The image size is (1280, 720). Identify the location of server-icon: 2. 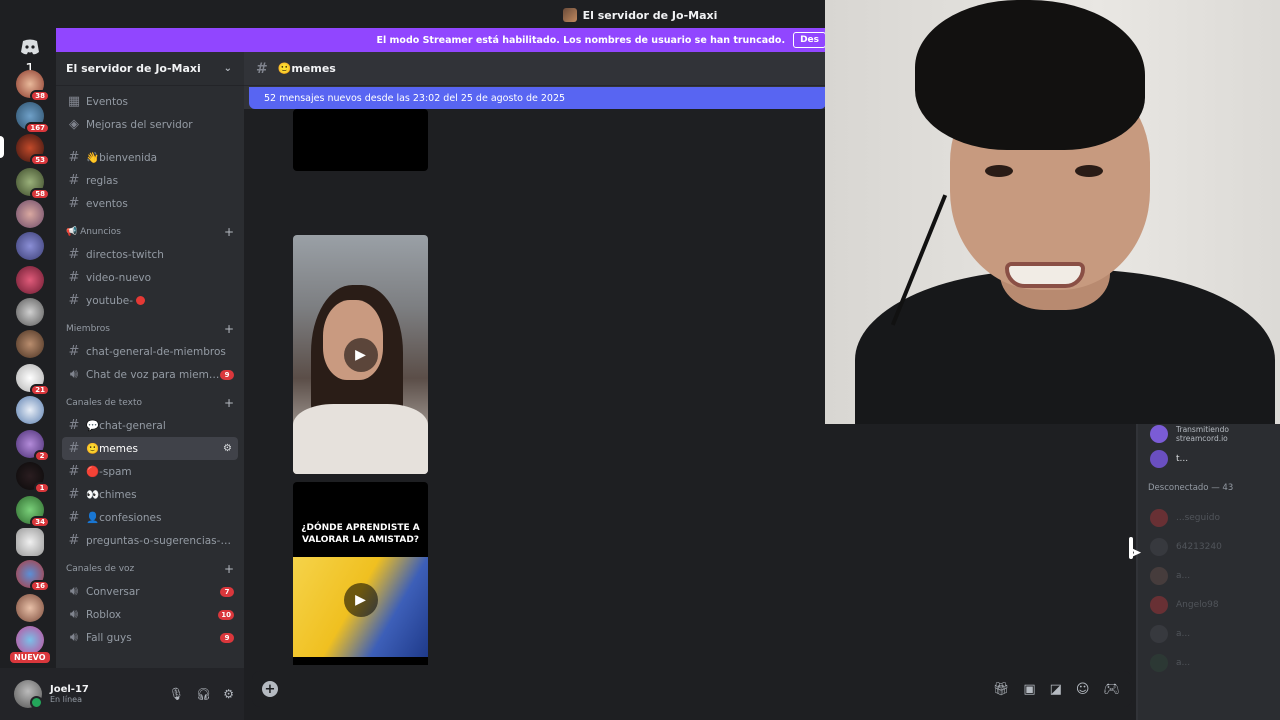
(33, 446).